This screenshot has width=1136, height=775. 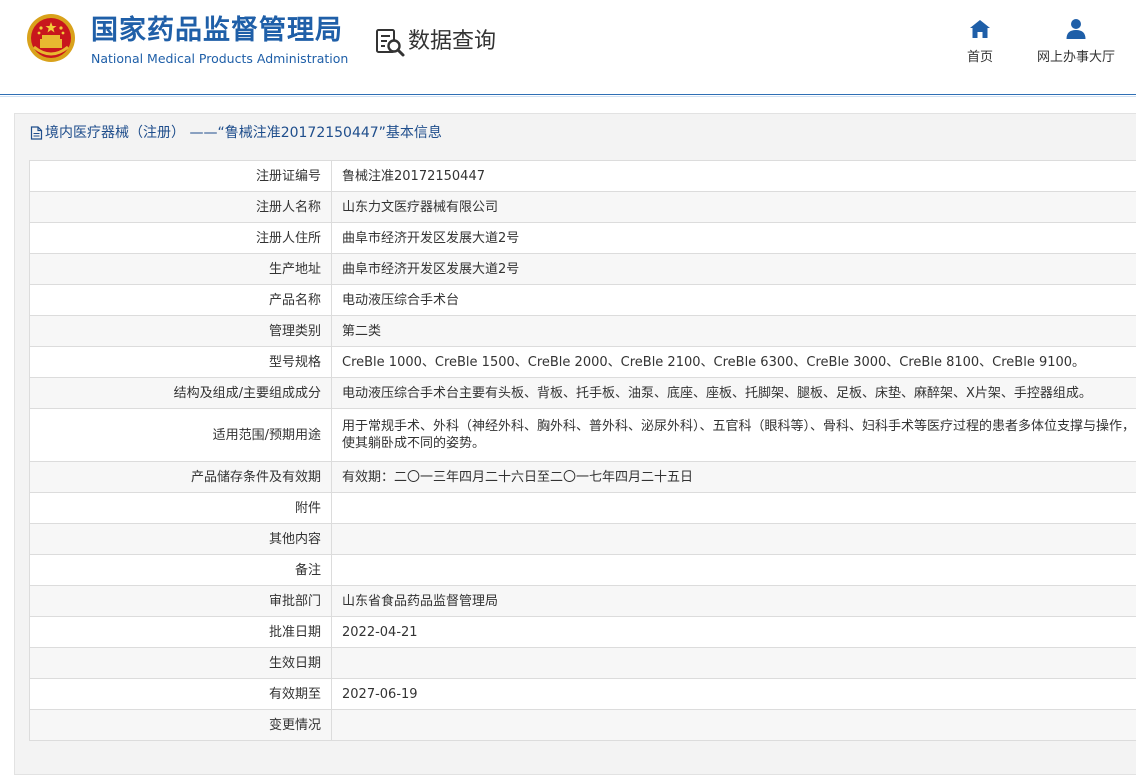 I want to click on row-label: 有效期至, so click(x=181, y=694).